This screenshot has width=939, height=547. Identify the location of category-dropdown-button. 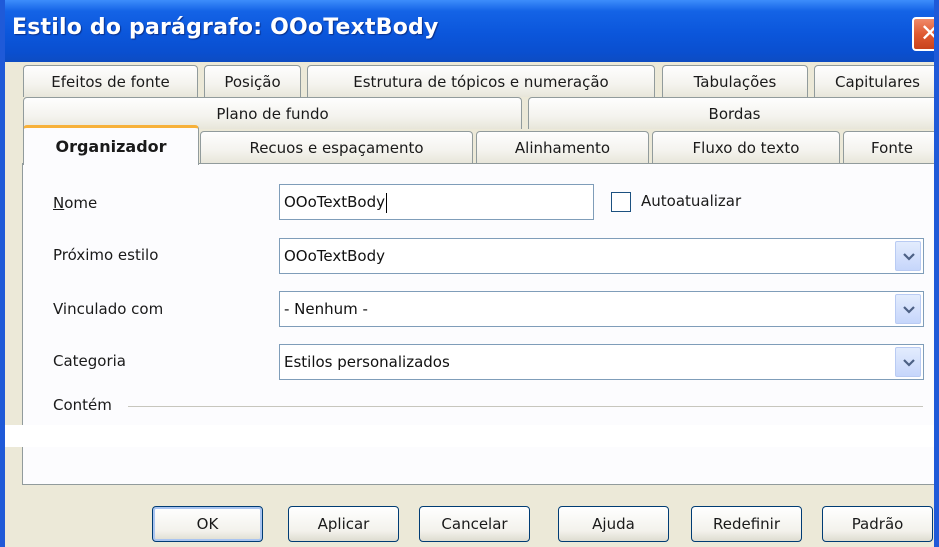
(908, 362).